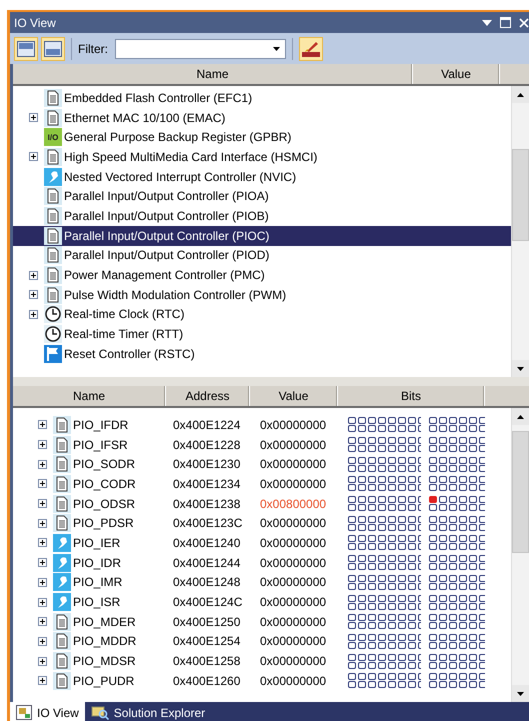  I want to click on tree-item: Nested Vectored Interrupt Controller (NVIC), so click(262, 176).